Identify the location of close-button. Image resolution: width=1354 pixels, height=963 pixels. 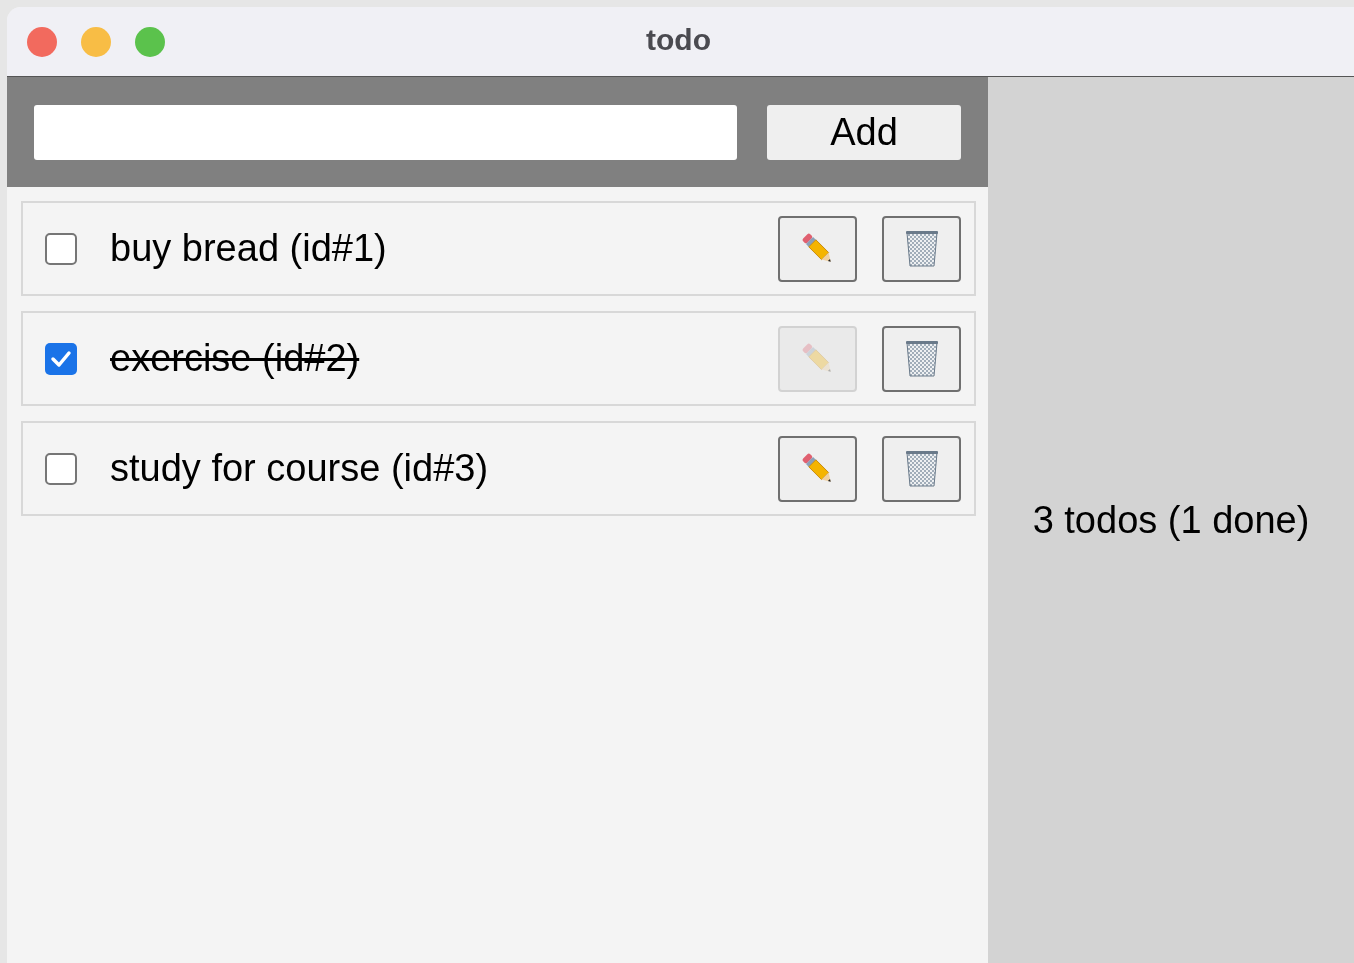
(42, 41).